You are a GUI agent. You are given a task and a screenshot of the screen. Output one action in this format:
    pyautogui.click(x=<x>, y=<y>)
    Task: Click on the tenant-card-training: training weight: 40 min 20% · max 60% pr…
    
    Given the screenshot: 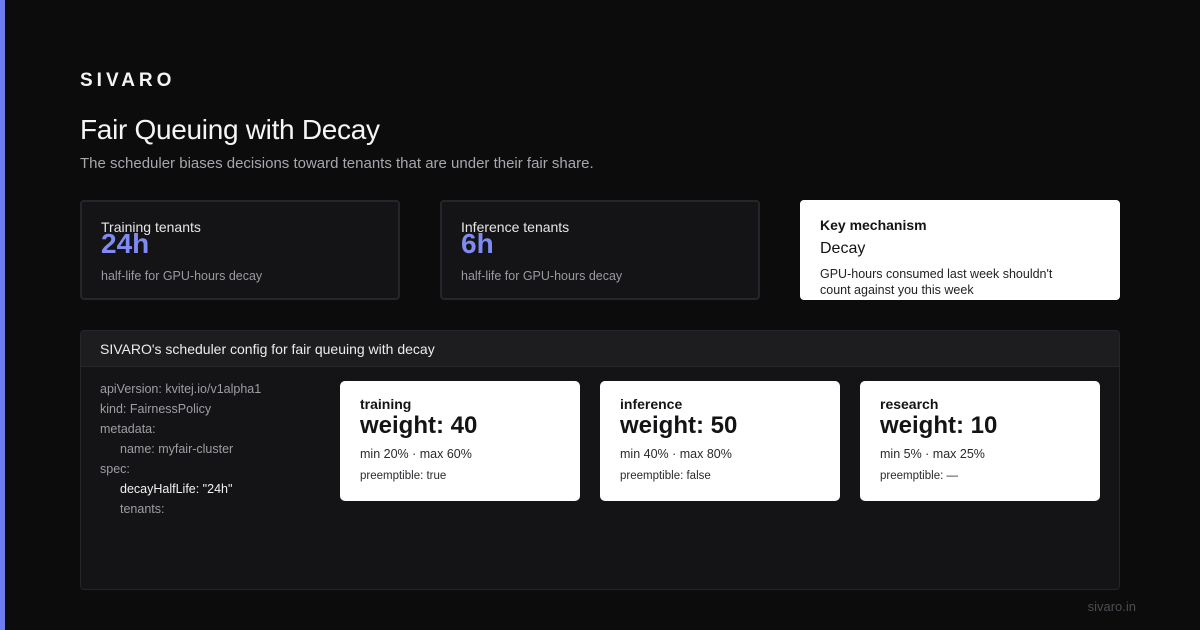 What is the action you would take?
    pyautogui.click(x=460, y=441)
    